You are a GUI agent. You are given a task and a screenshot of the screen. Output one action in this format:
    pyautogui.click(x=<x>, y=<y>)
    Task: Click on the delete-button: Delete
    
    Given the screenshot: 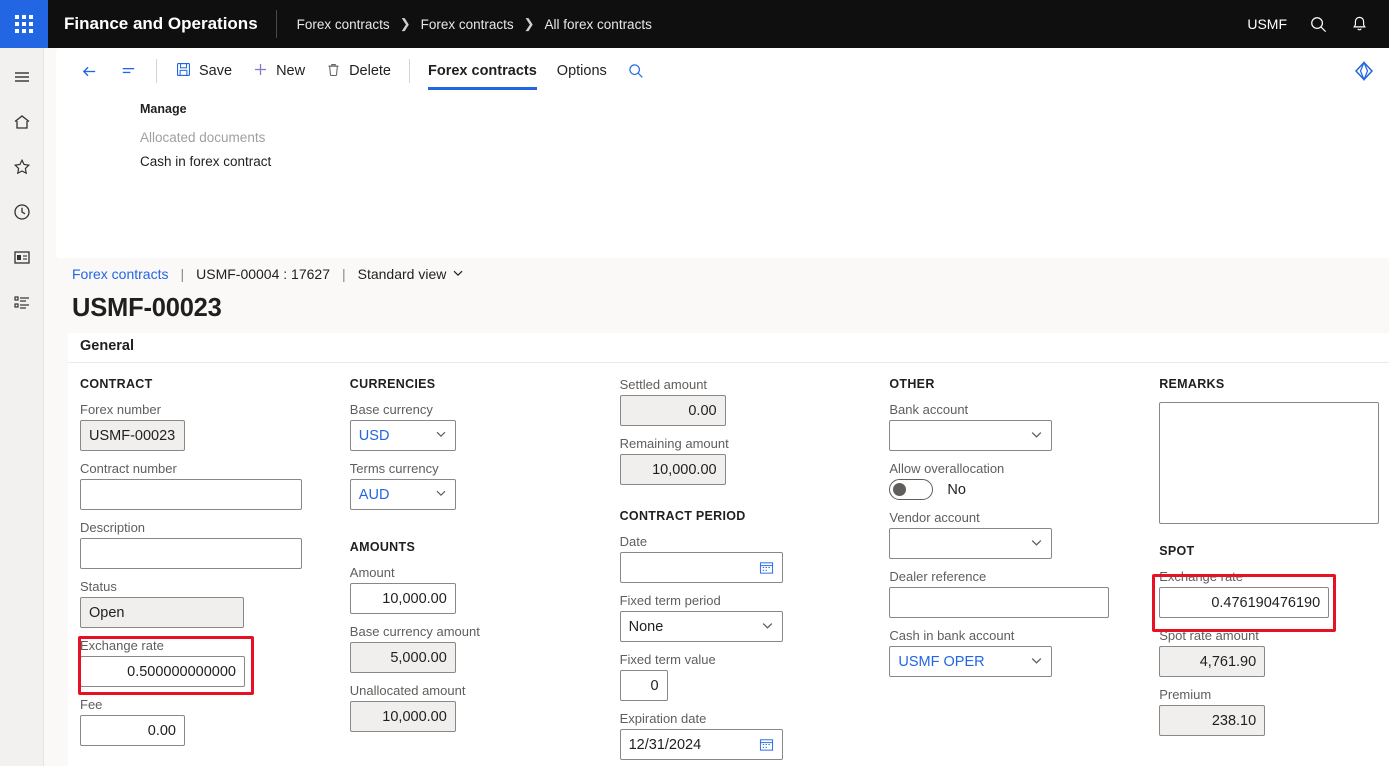 What is the action you would take?
    pyautogui.click(x=358, y=71)
    